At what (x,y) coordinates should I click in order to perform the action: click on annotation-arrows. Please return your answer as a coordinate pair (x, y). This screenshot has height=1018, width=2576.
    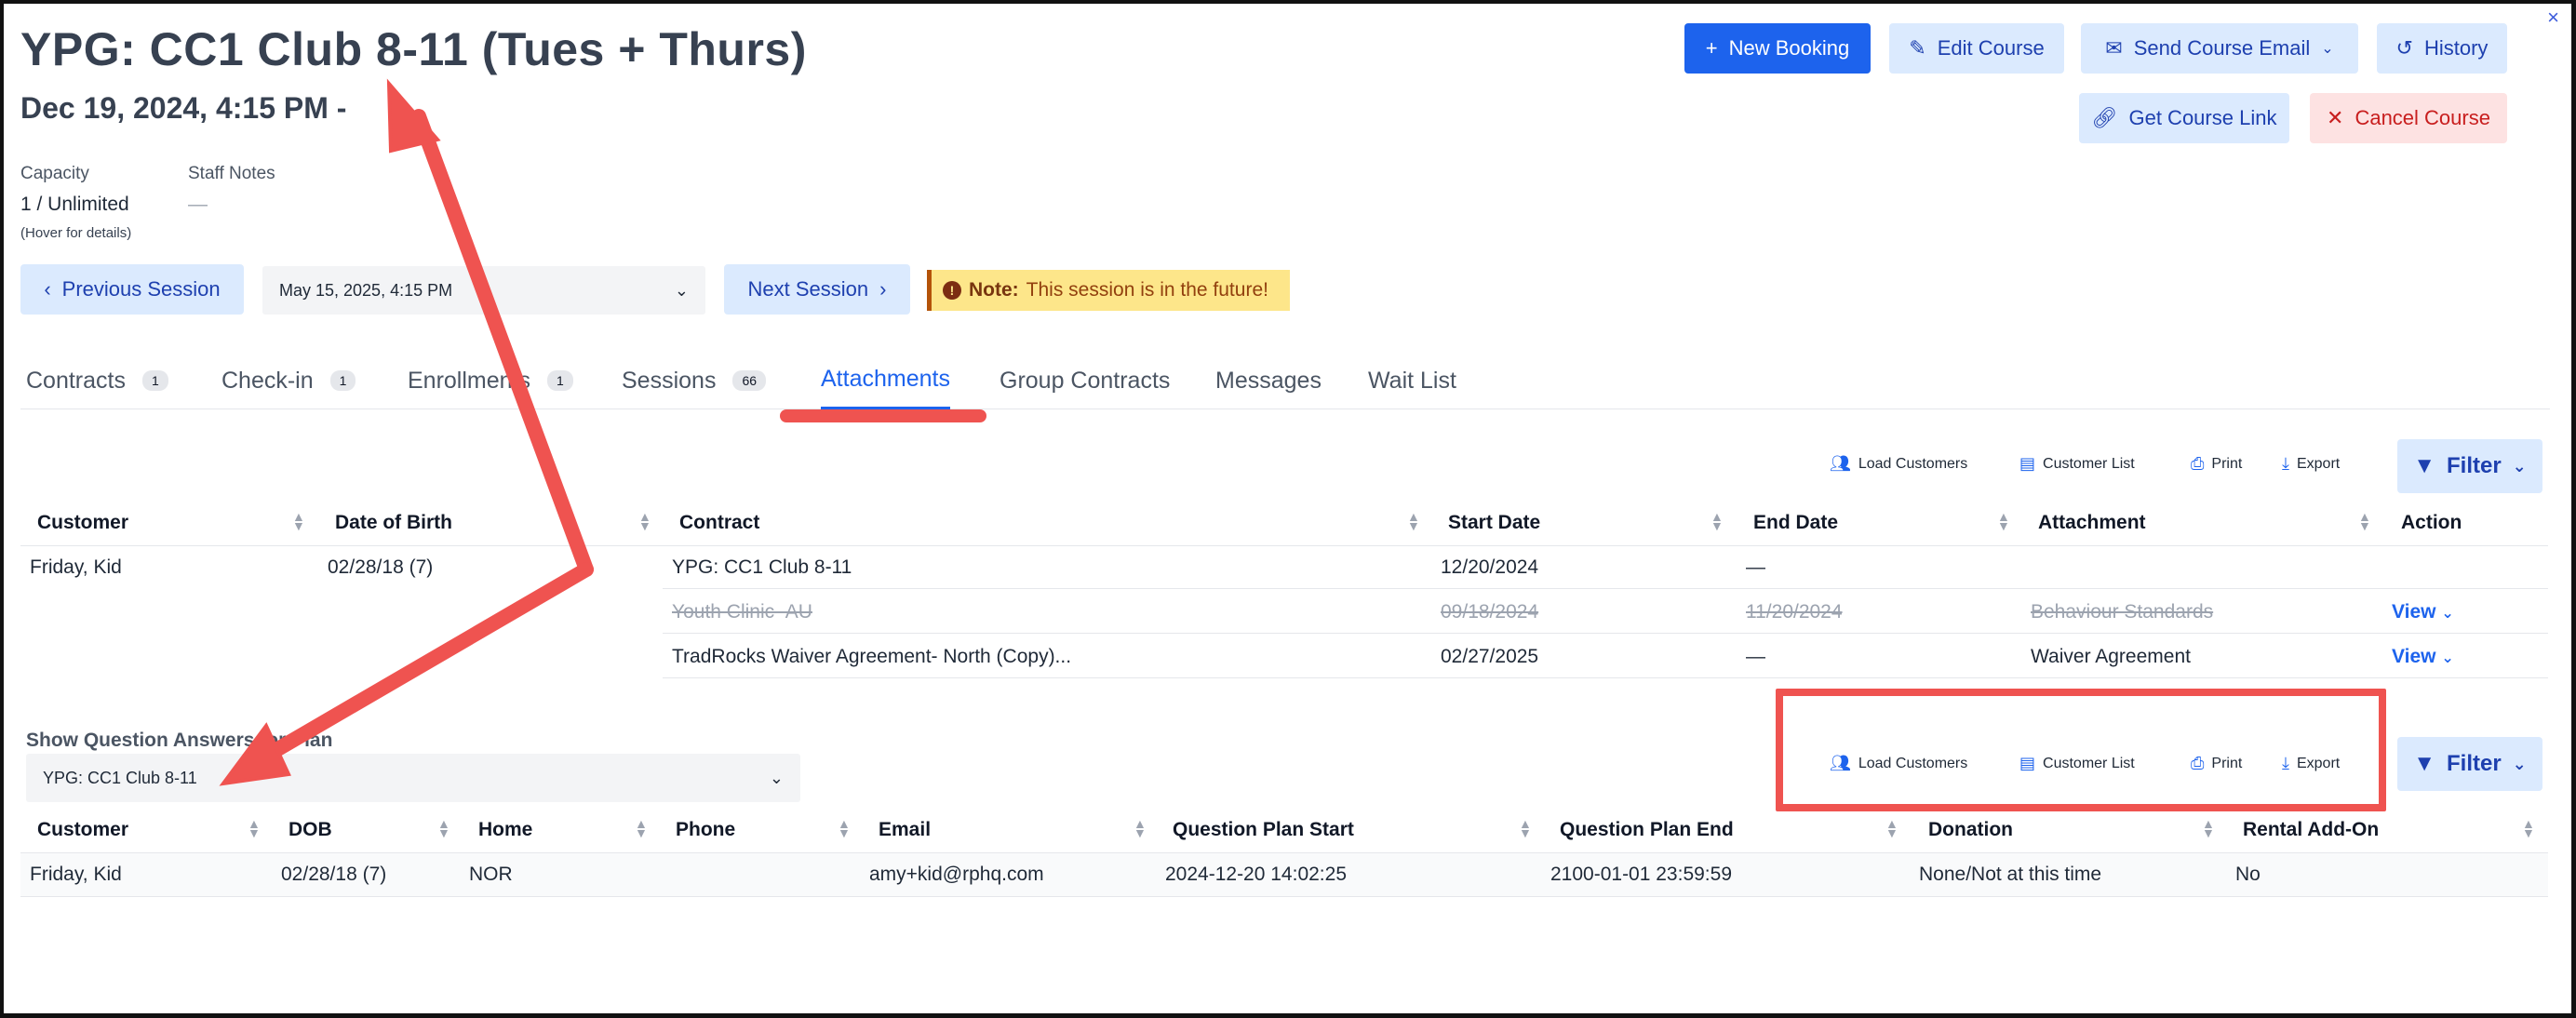
    Looking at the image, I should click on (406, 432).